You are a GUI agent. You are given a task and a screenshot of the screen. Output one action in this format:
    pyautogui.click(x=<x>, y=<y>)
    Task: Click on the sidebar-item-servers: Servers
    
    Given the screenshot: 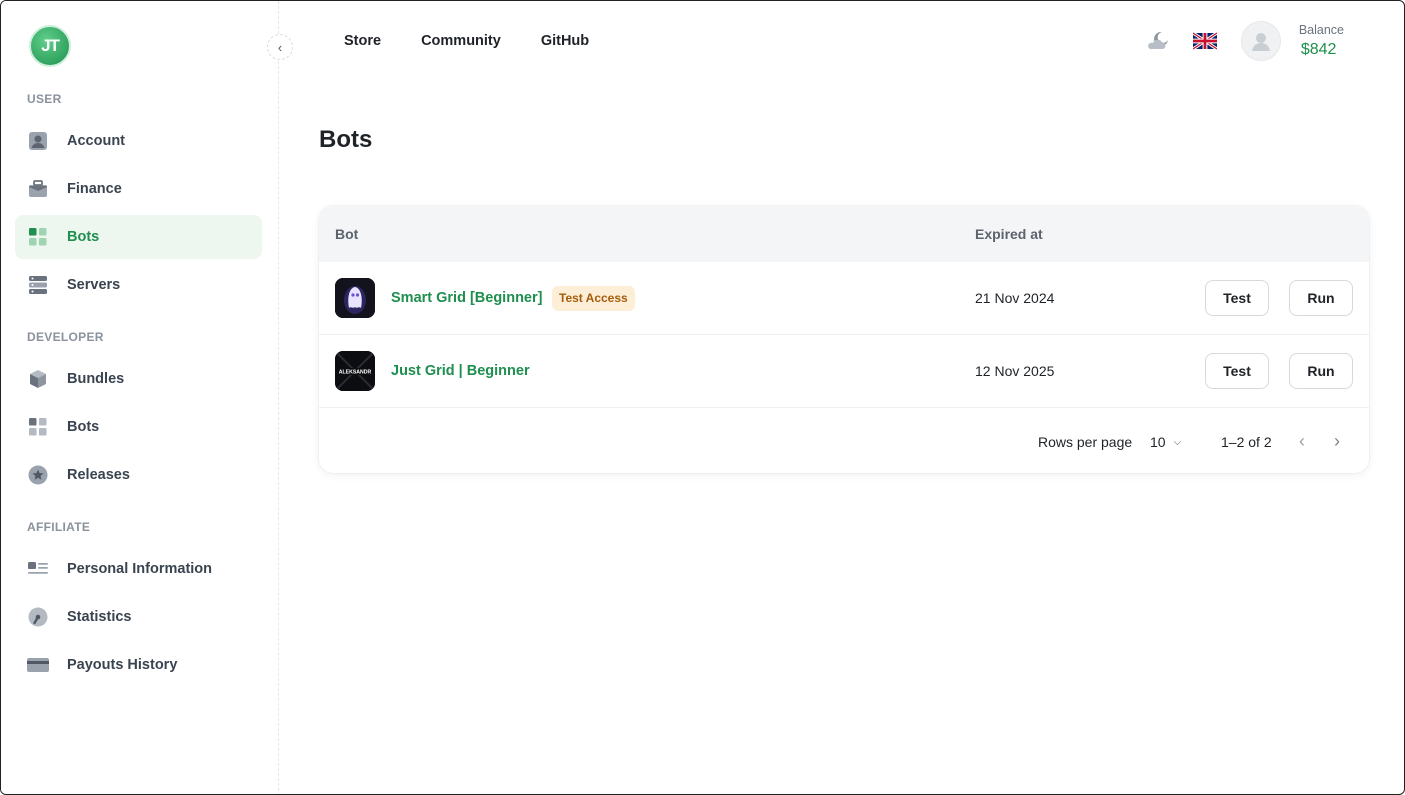 What is the action you would take?
    pyautogui.click(x=138, y=285)
    